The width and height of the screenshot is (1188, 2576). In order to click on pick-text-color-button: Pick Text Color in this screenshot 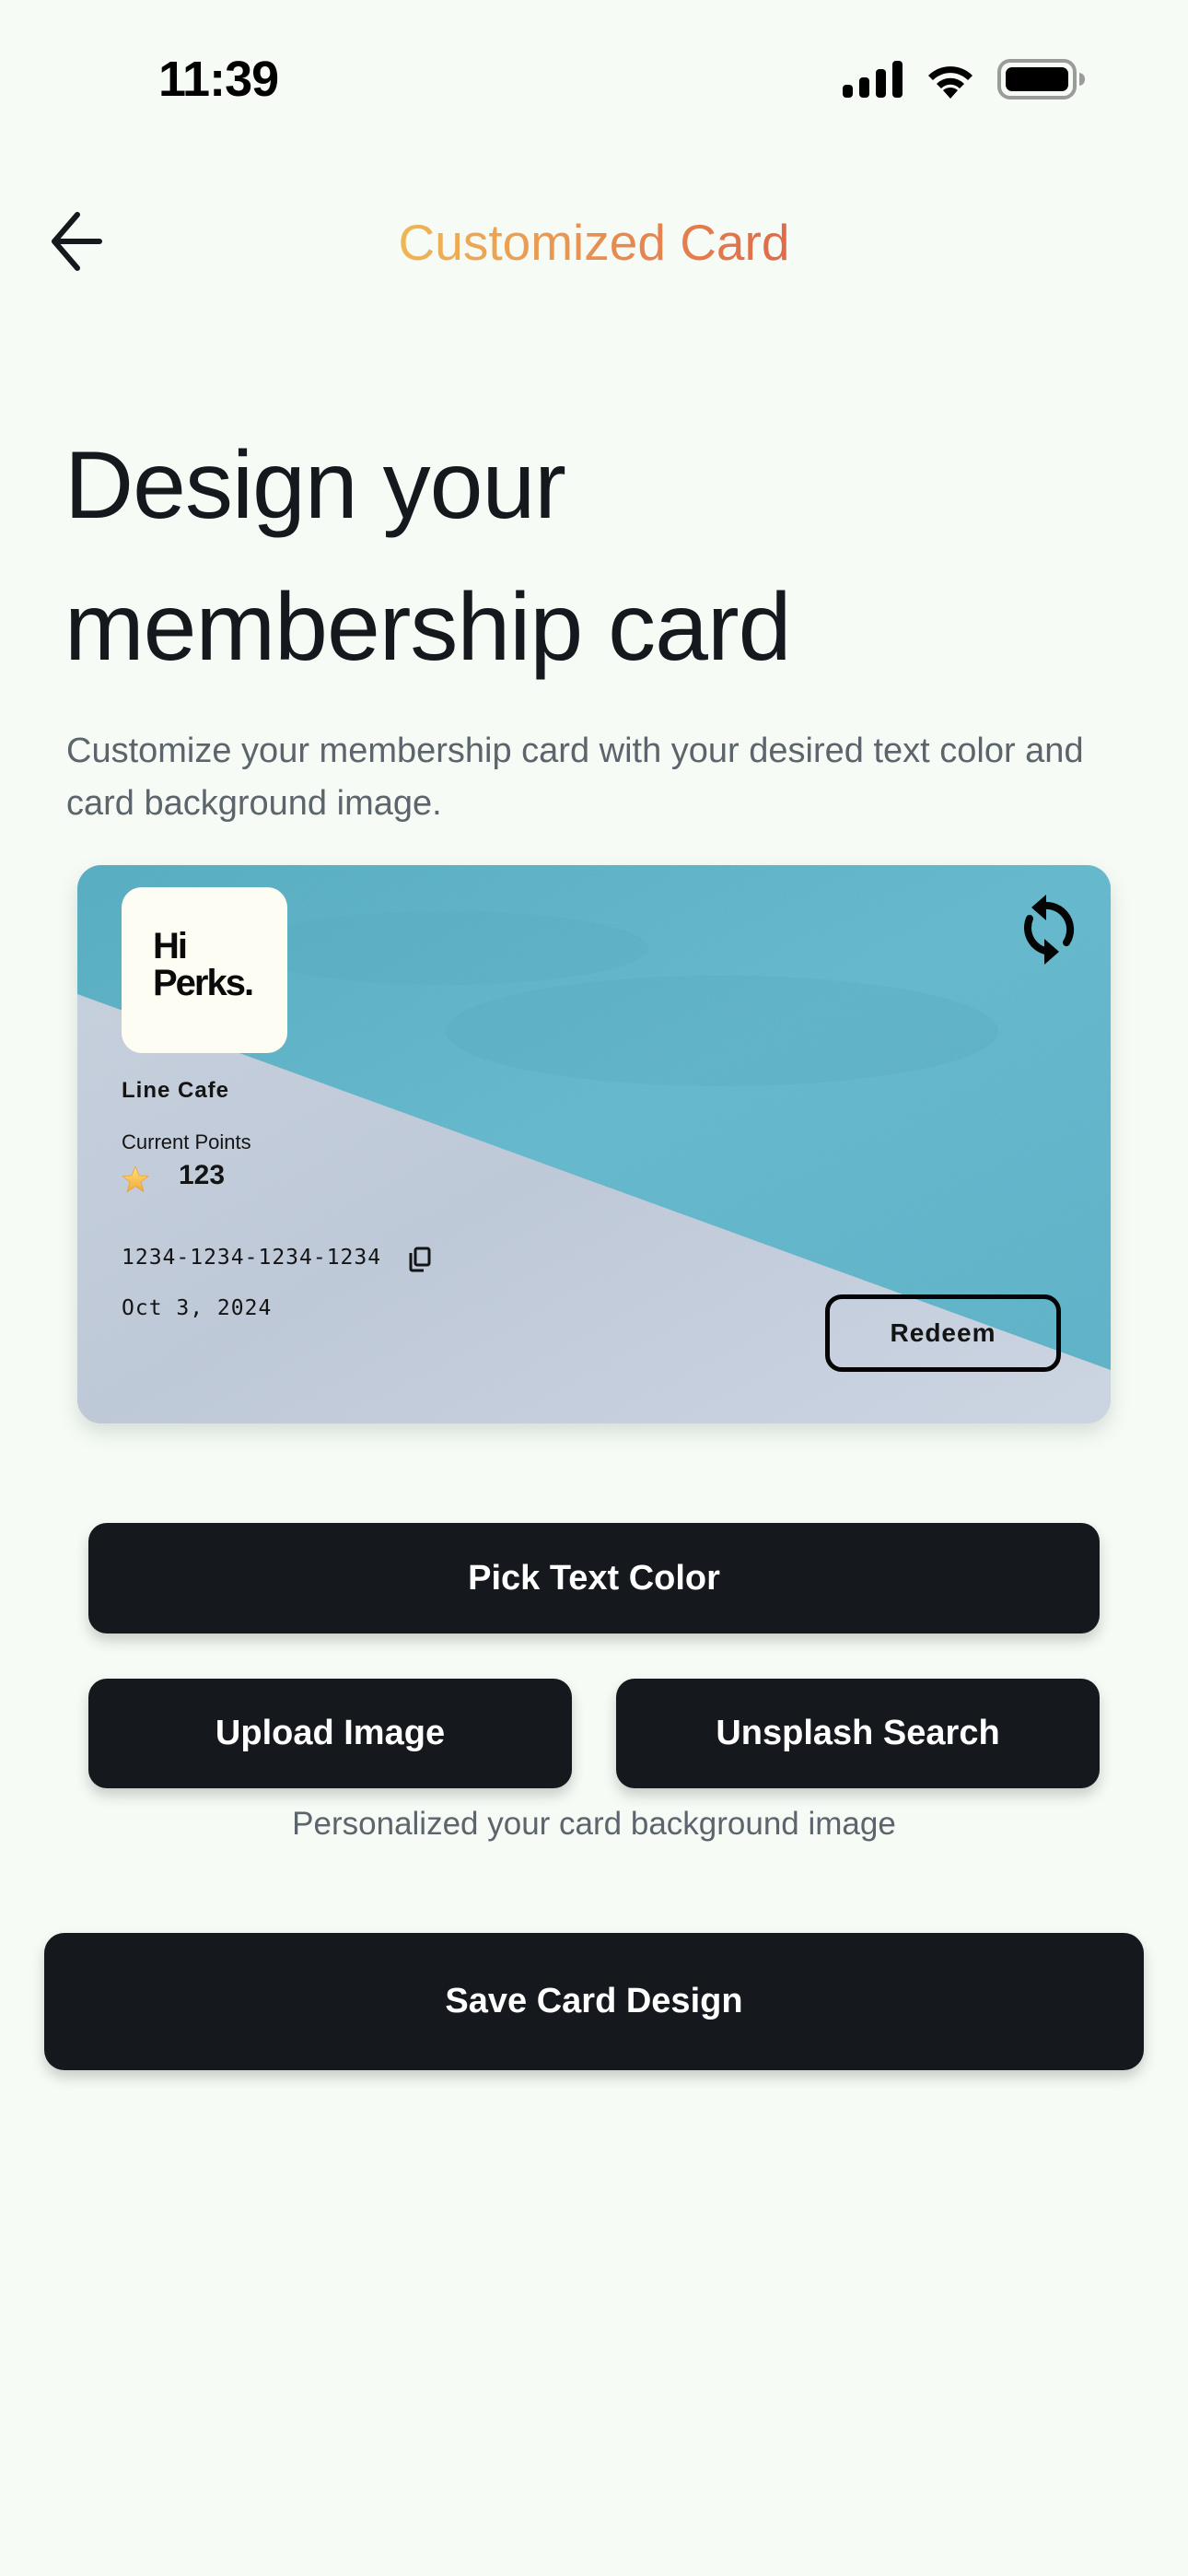, I will do `click(594, 1578)`.